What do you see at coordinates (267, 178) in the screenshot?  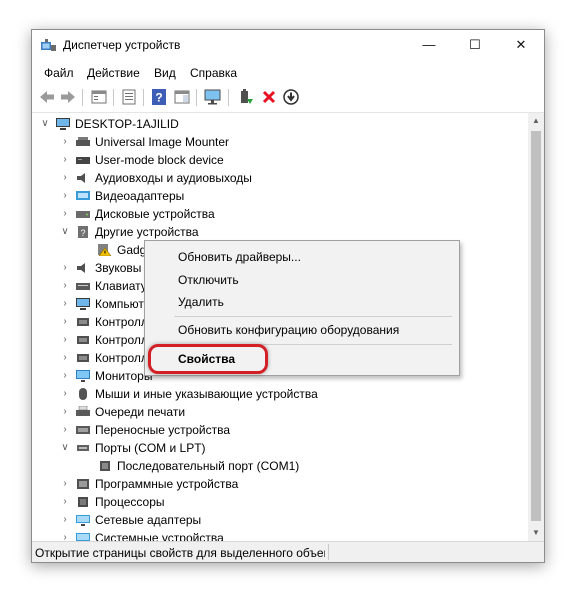 I see `tree-category-item: › Аудиовходы и аудиовыходы` at bounding box center [267, 178].